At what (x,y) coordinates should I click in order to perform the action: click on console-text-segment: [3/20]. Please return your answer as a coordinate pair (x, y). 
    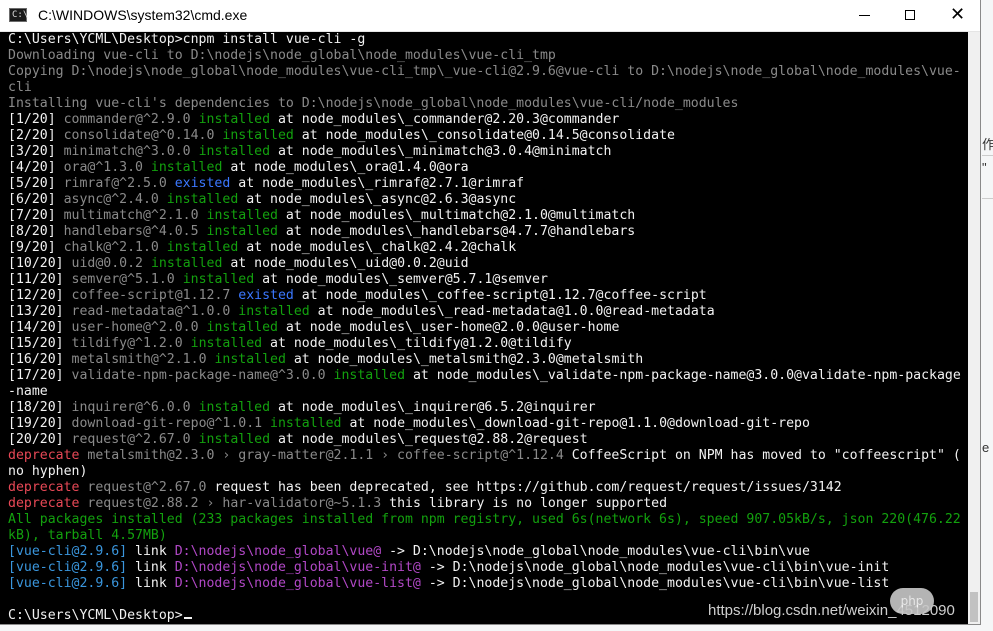
    Looking at the image, I should click on (36, 151).